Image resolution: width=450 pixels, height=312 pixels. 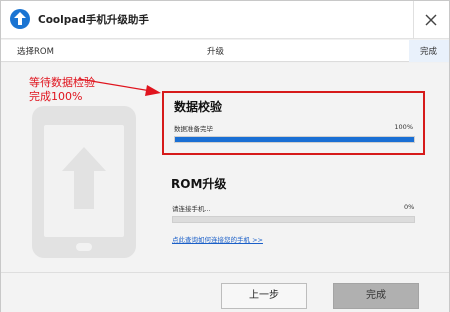 I want to click on verify-progress-fill, so click(x=294, y=139).